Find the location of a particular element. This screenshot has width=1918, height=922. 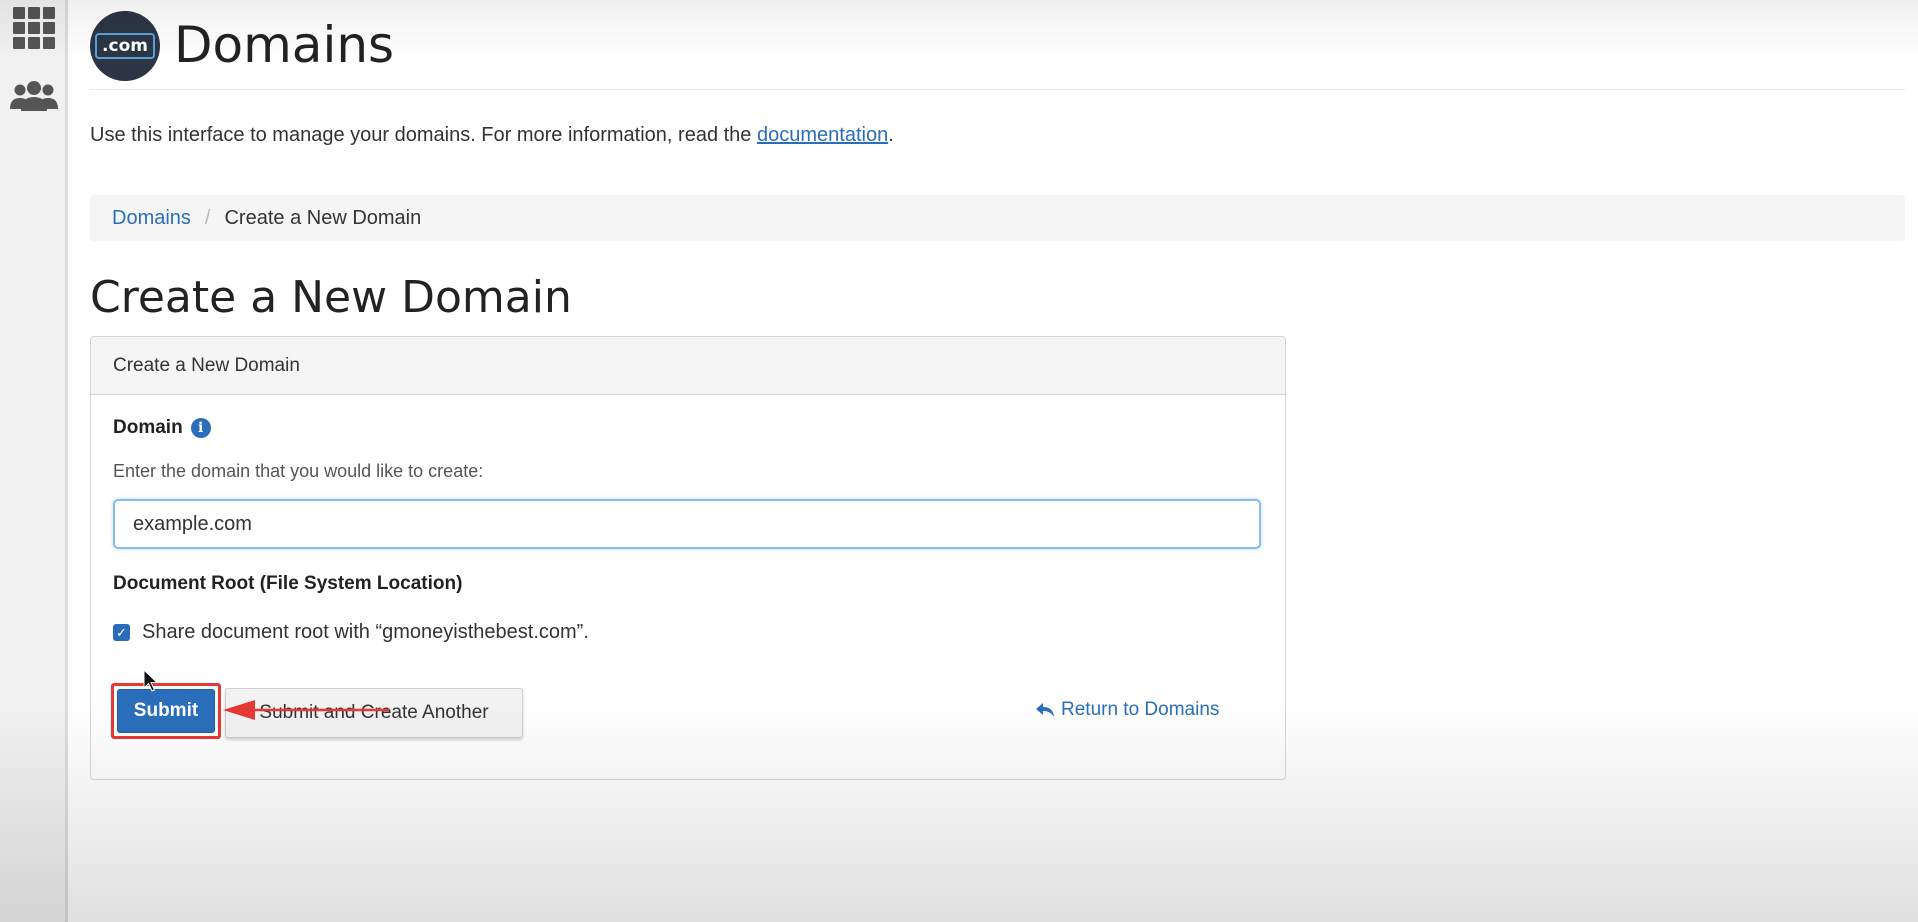

documentation-link: documentation is located at coordinates (822, 135).